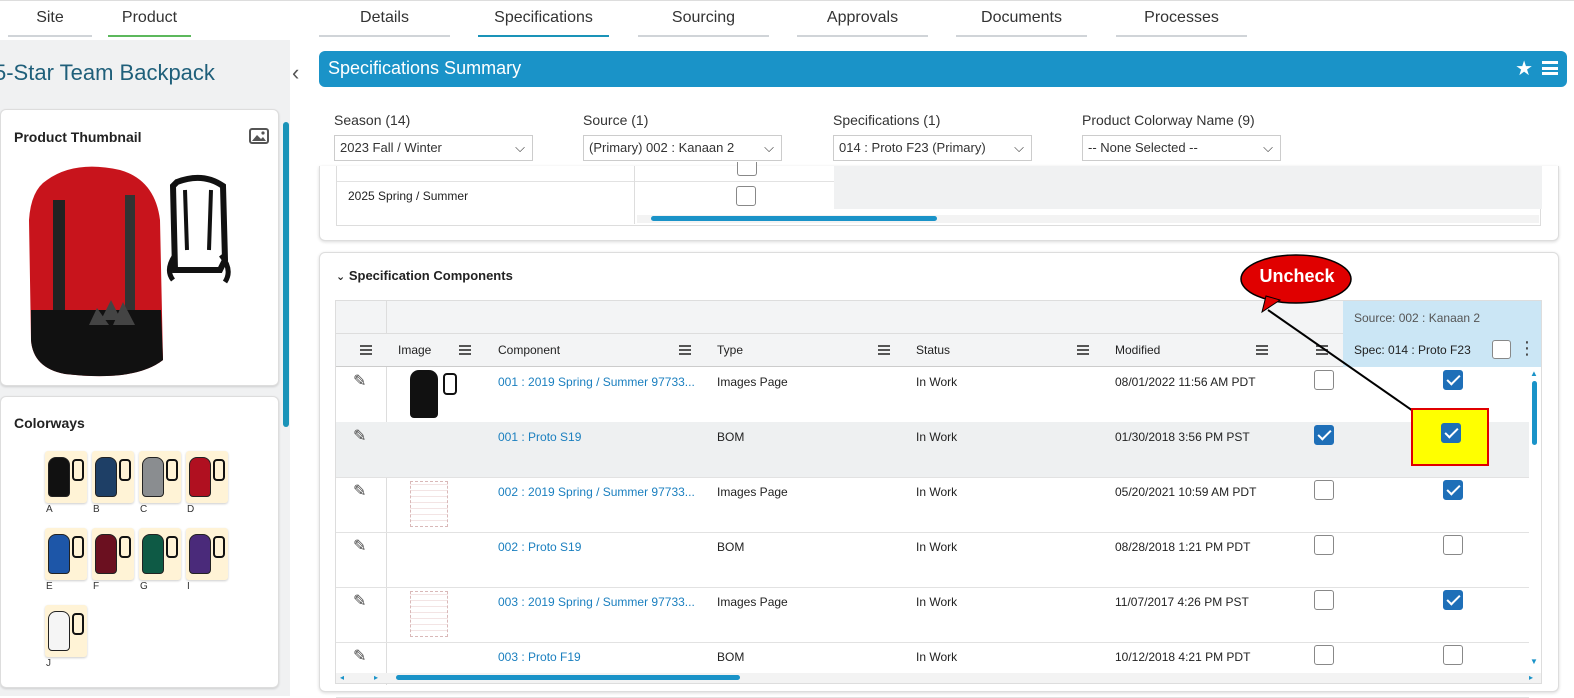  What do you see at coordinates (1297, 276) in the screenshot?
I see `uncheck-callout-text: Uncheck` at bounding box center [1297, 276].